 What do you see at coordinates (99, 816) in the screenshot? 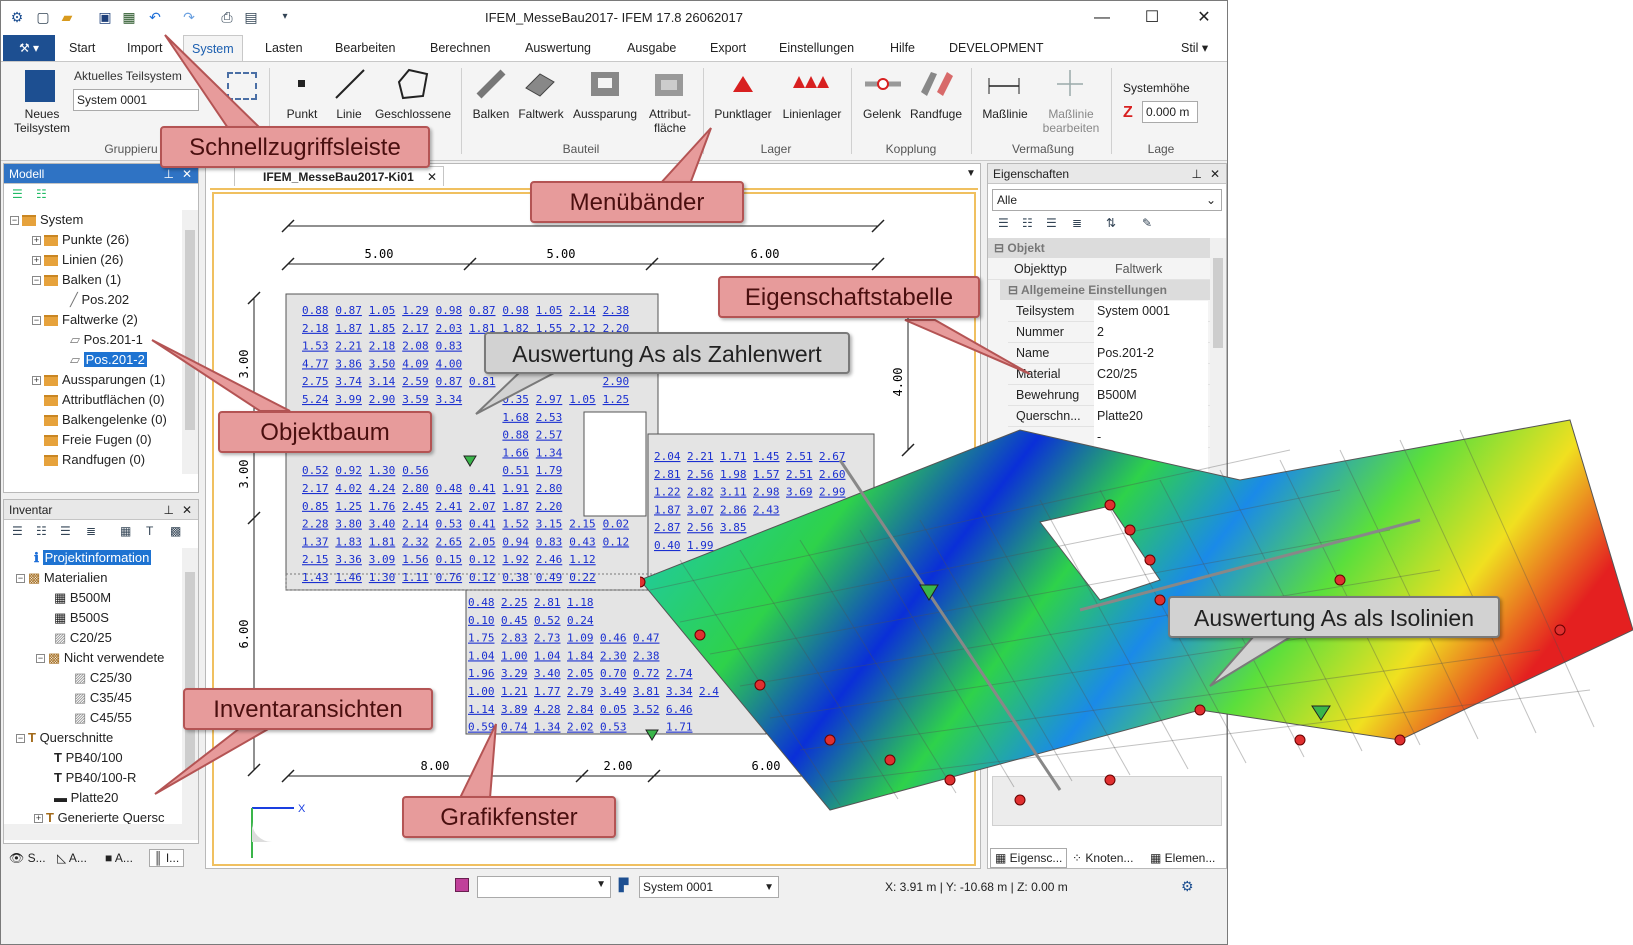
I see `tree-item-generierte: + T Generierte Quersc` at bounding box center [99, 816].